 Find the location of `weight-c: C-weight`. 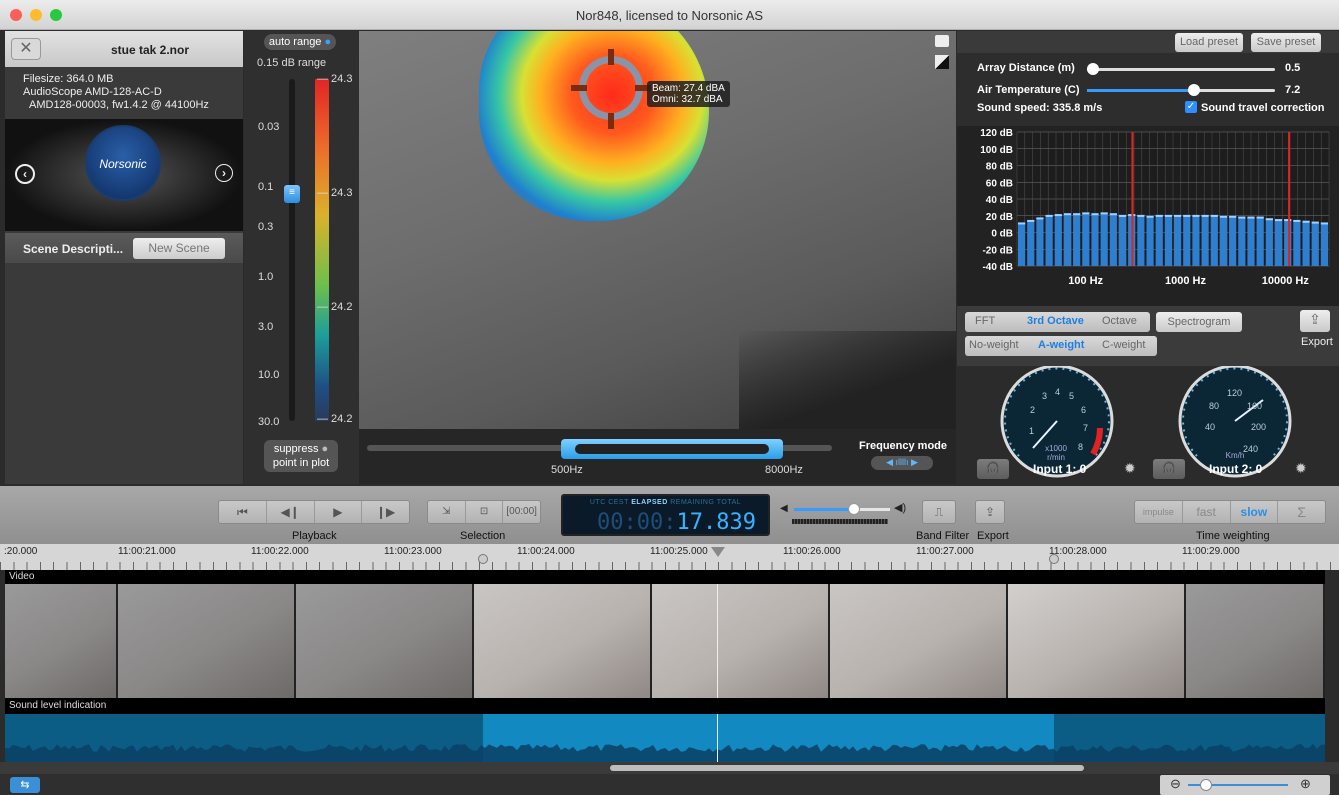

weight-c: C-weight is located at coordinates (1123, 345).